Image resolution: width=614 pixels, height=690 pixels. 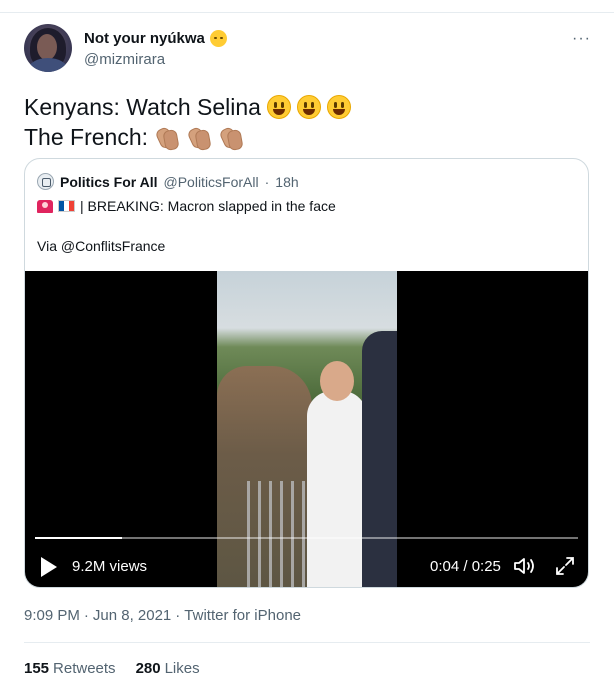 What do you see at coordinates (48, 48) in the screenshot?
I see `author-avatar` at bounding box center [48, 48].